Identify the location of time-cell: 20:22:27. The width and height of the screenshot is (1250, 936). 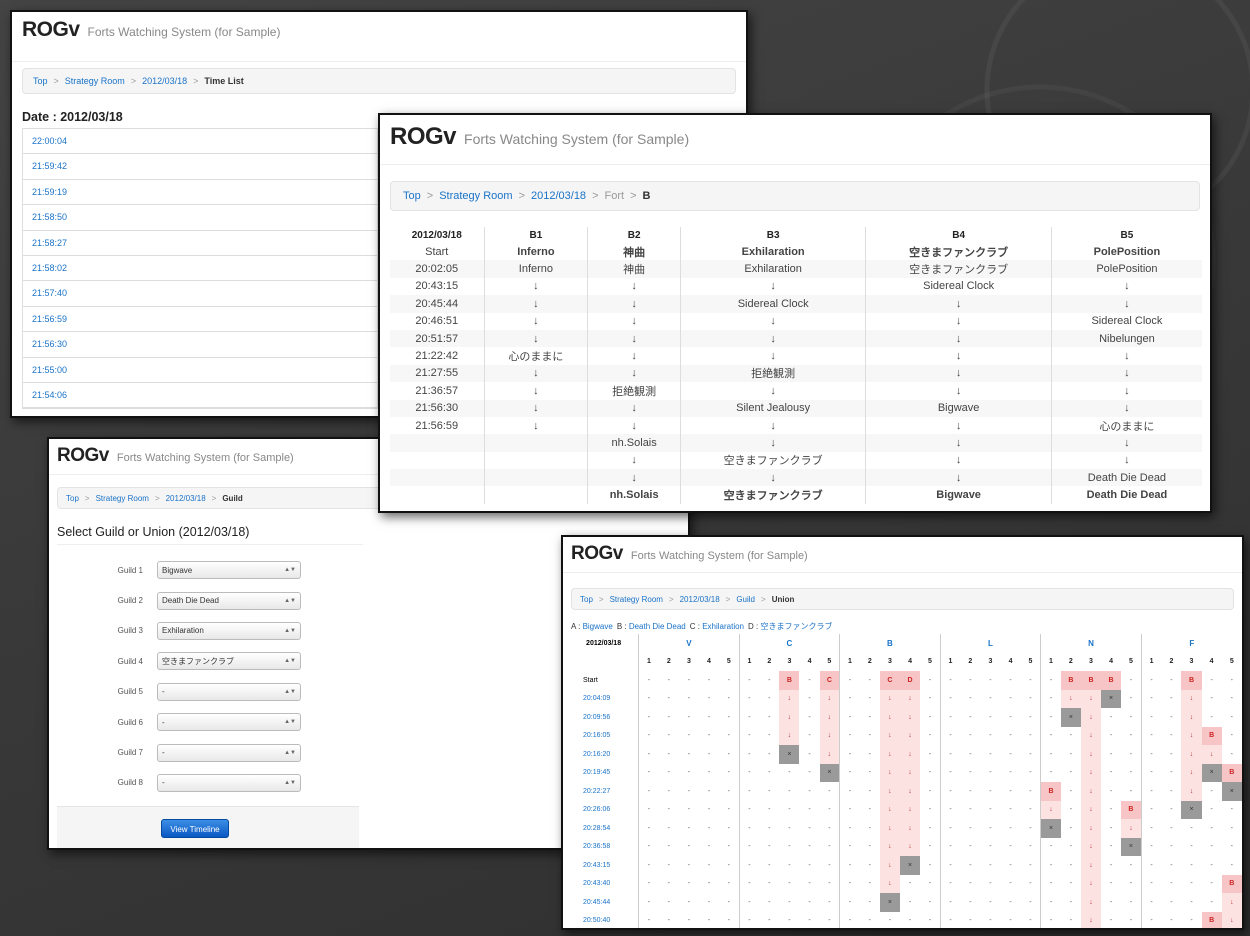
(604, 791).